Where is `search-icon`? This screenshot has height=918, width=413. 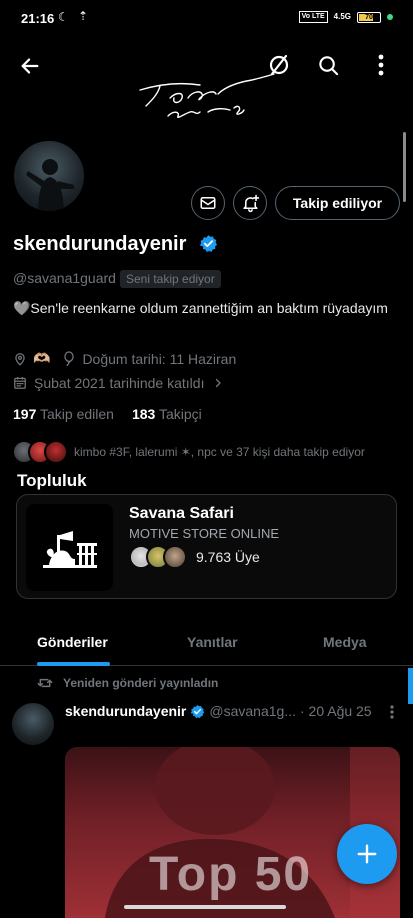 search-icon is located at coordinates (328, 65).